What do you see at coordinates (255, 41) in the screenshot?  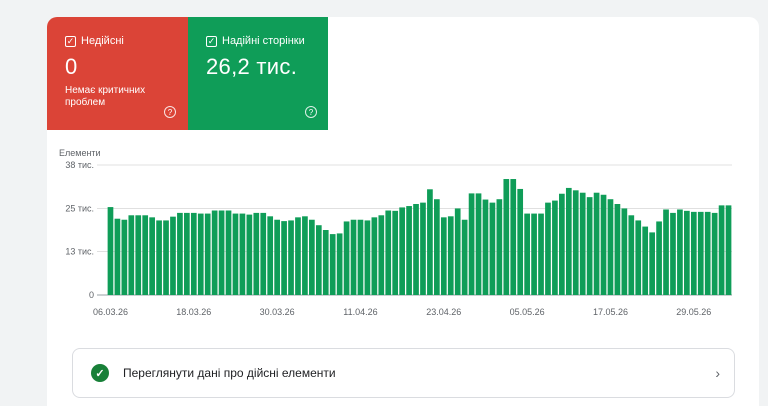 I see `valid-tile-header: ✓ Надійні сторінки` at bounding box center [255, 41].